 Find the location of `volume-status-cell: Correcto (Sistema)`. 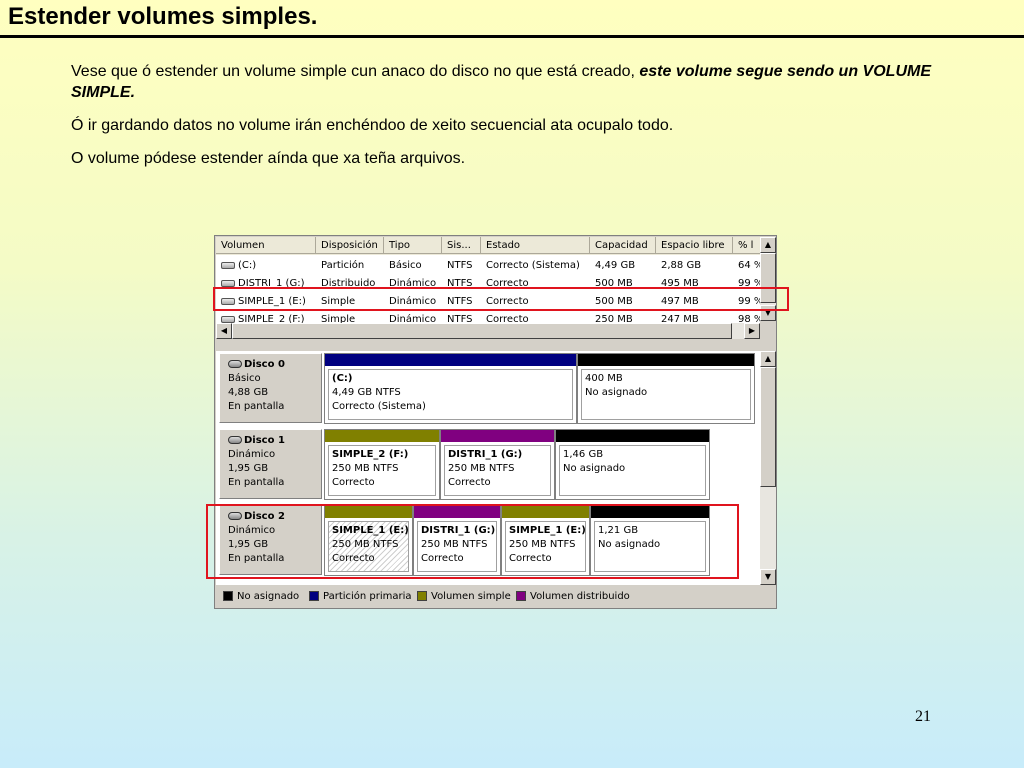

volume-status-cell: Correcto (Sistema) is located at coordinates (533, 265).